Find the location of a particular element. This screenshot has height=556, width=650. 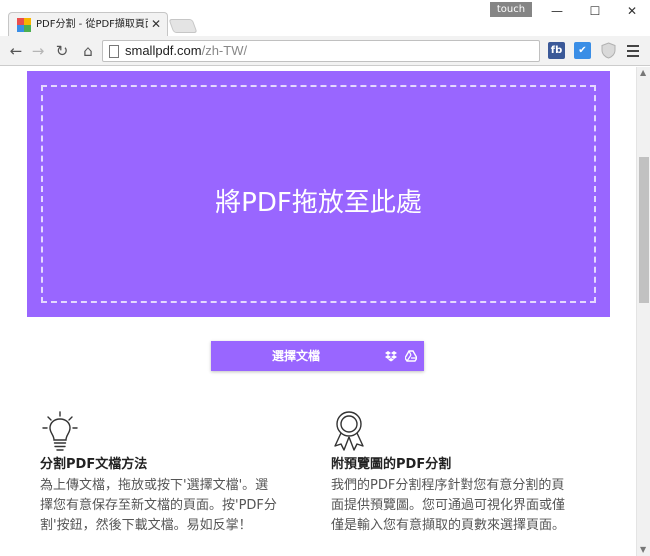

tab-title: PDF分割 - 從PDF擷取頁面 is located at coordinates (92, 24).